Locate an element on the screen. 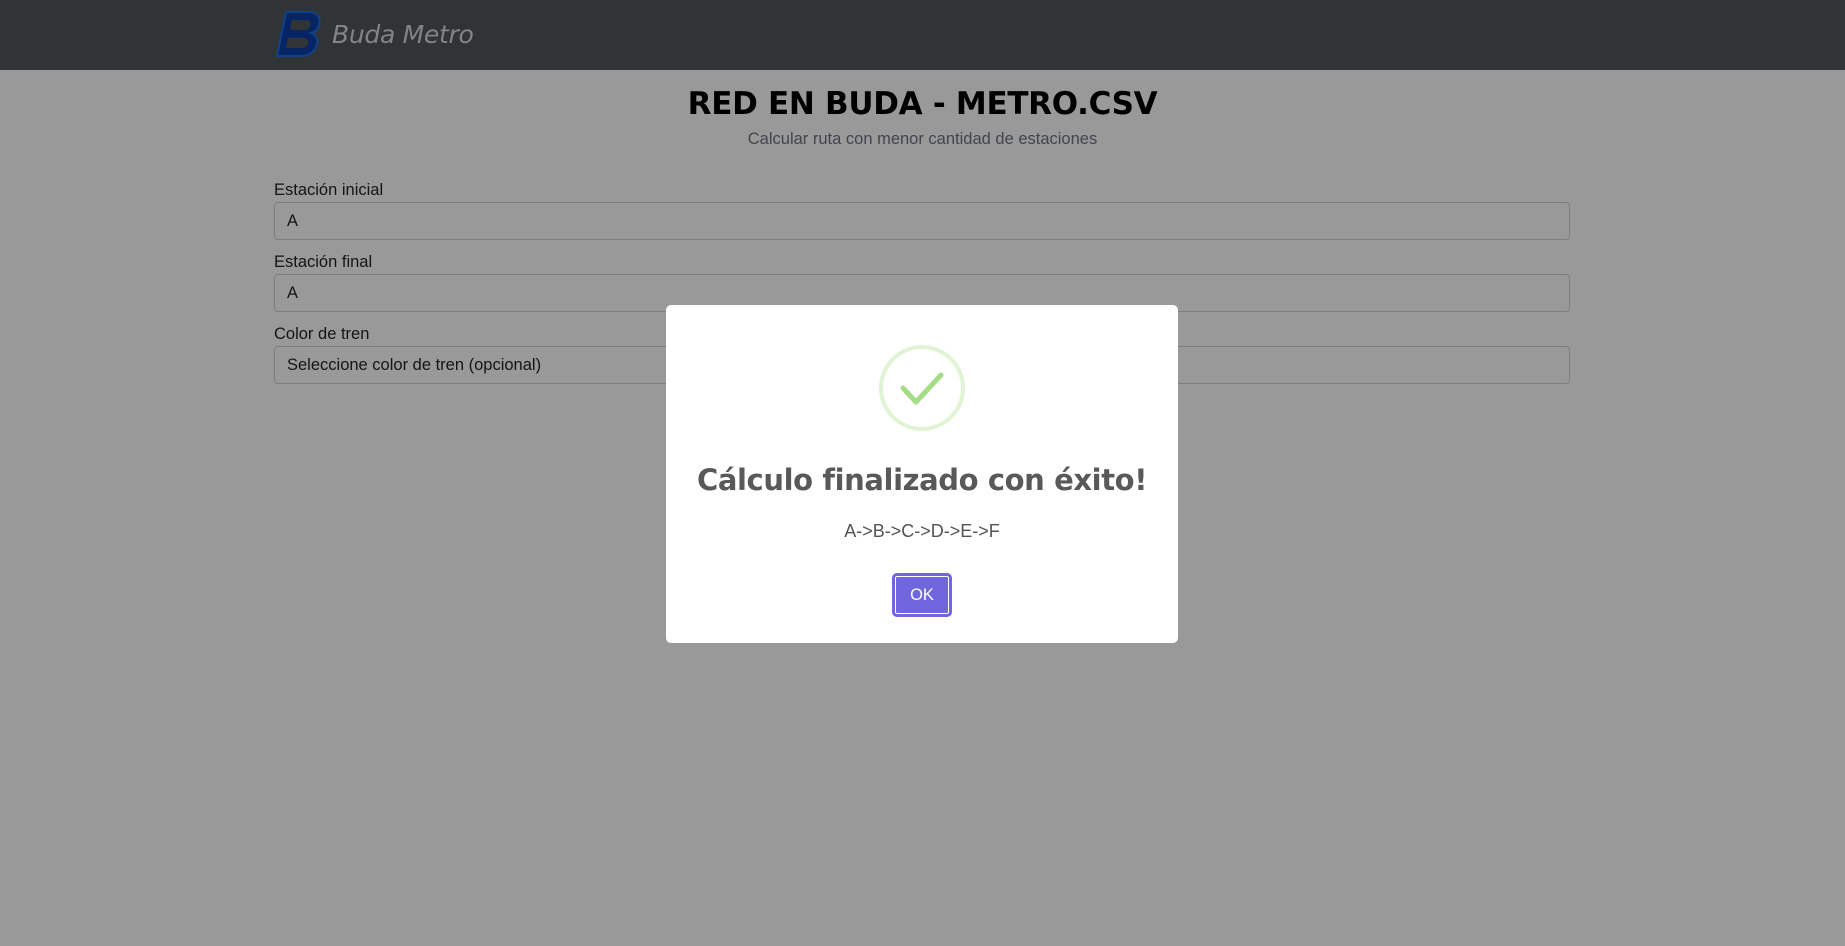 This screenshot has width=1845, height=946. dialog-title: Cálculo finalizado con éxito! is located at coordinates (922, 480).